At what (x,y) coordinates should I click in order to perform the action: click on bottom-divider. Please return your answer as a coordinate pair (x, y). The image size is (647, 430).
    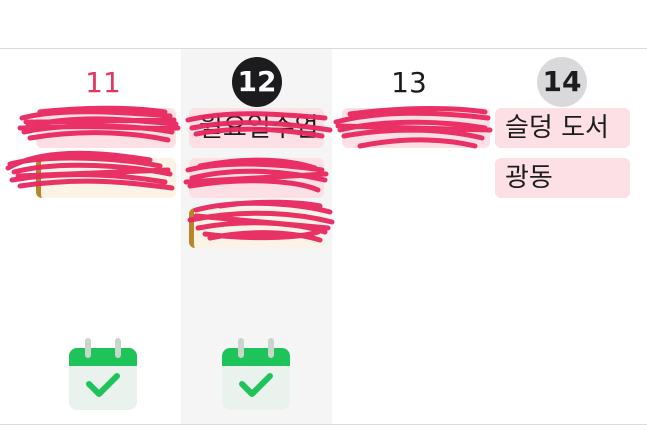
    Looking at the image, I should click on (323, 424).